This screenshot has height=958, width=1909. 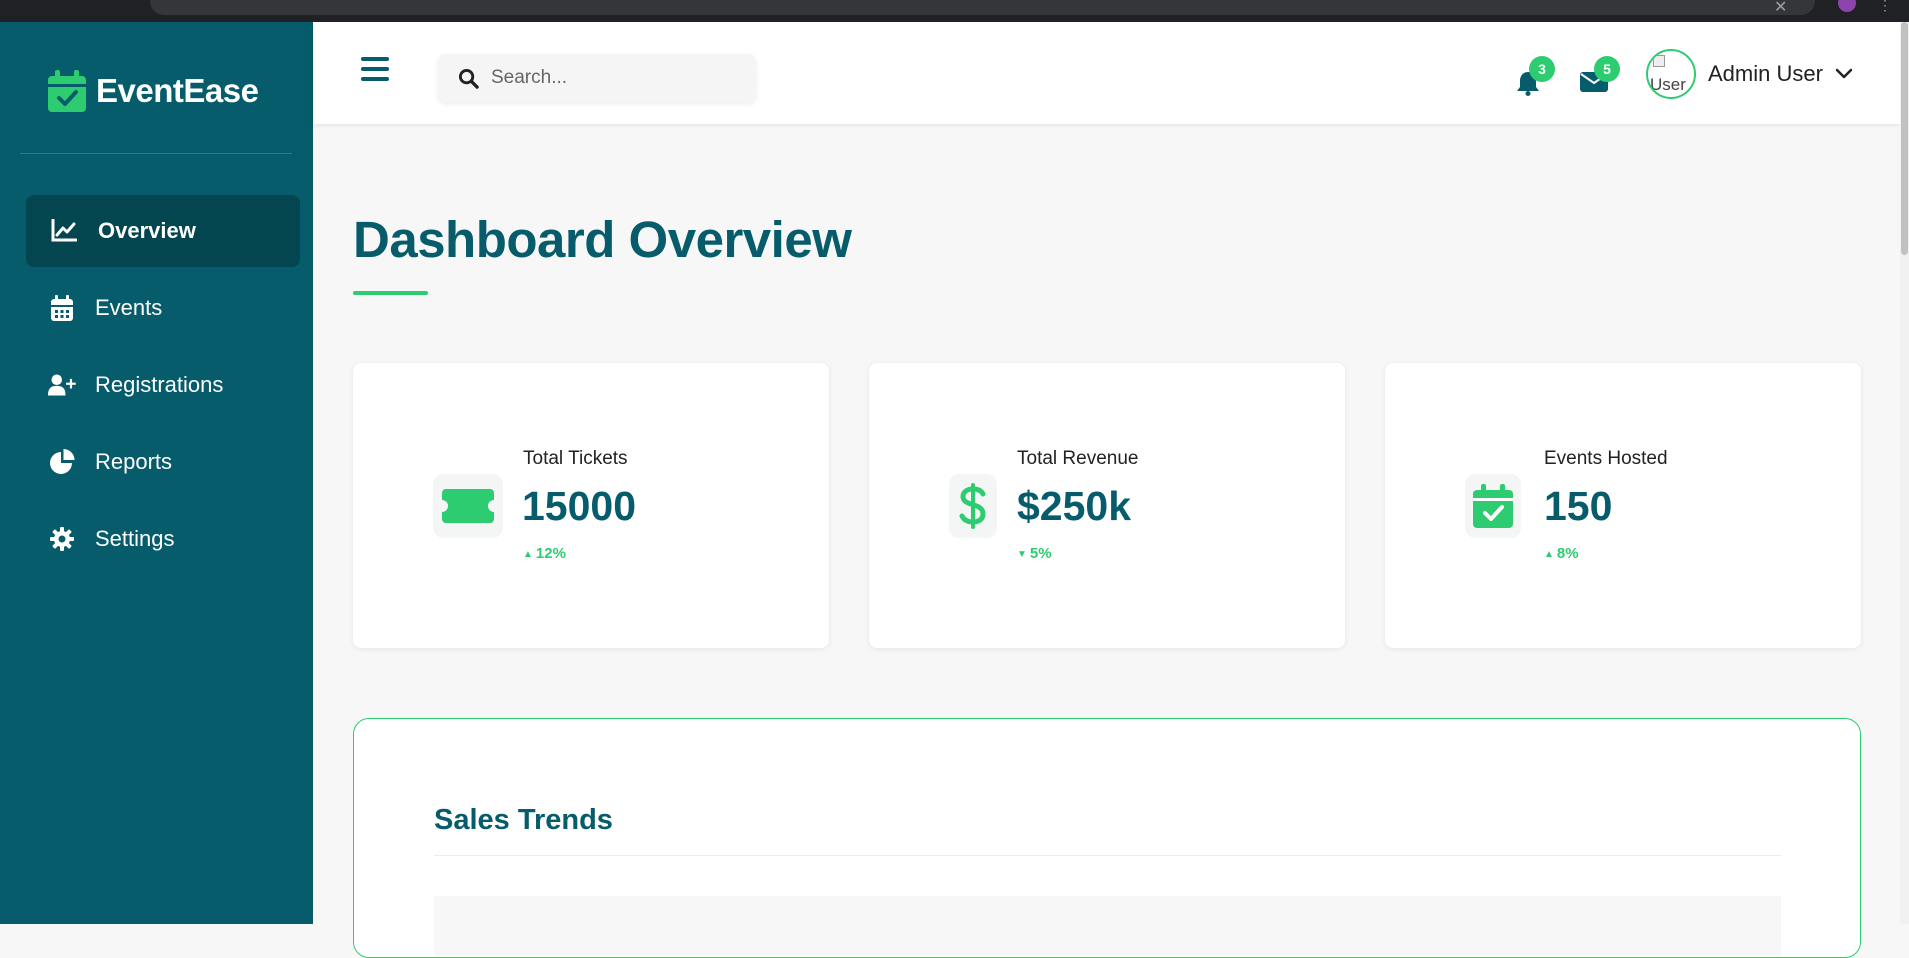 What do you see at coordinates (1668, 84) in the screenshot?
I see `avatar-alt-text: User` at bounding box center [1668, 84].